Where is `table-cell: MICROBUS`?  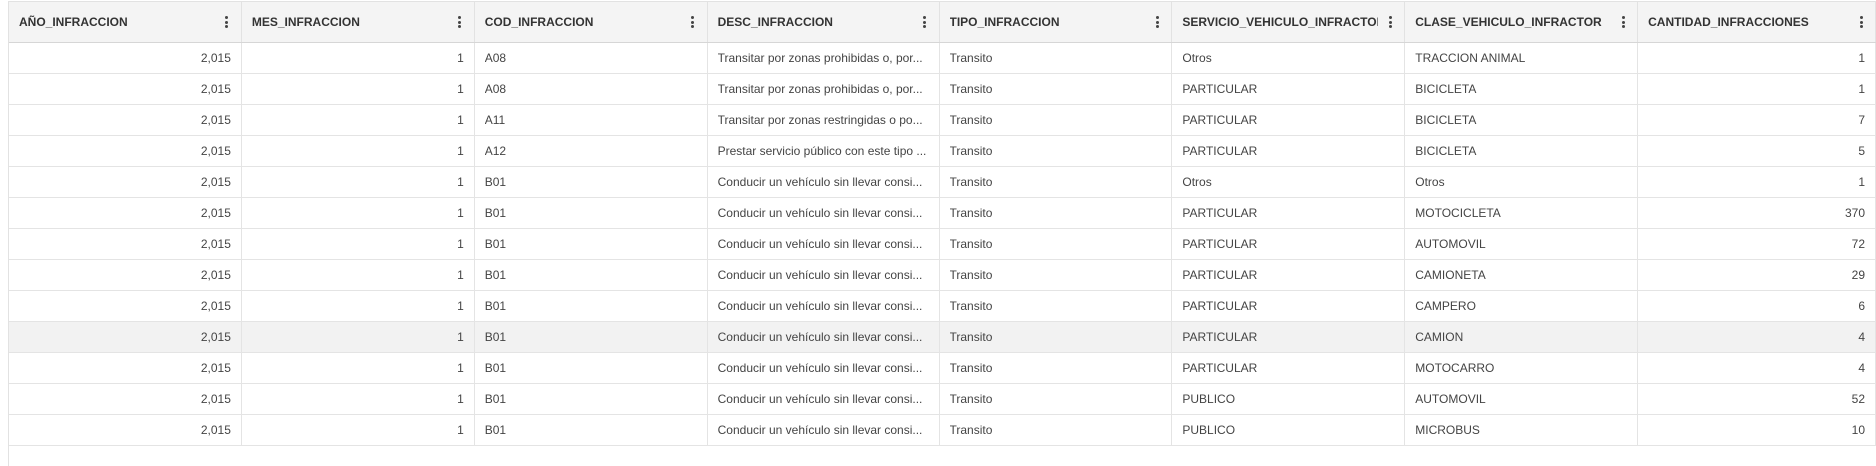 table-cell: MICROBUS is located at coordinates (1522, 430).